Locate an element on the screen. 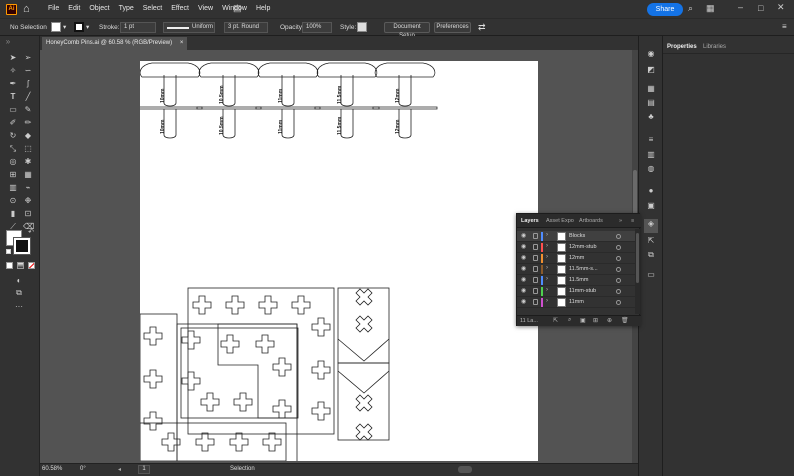  paintbrush-icon: ✎ is located at coordinates (28, 110).